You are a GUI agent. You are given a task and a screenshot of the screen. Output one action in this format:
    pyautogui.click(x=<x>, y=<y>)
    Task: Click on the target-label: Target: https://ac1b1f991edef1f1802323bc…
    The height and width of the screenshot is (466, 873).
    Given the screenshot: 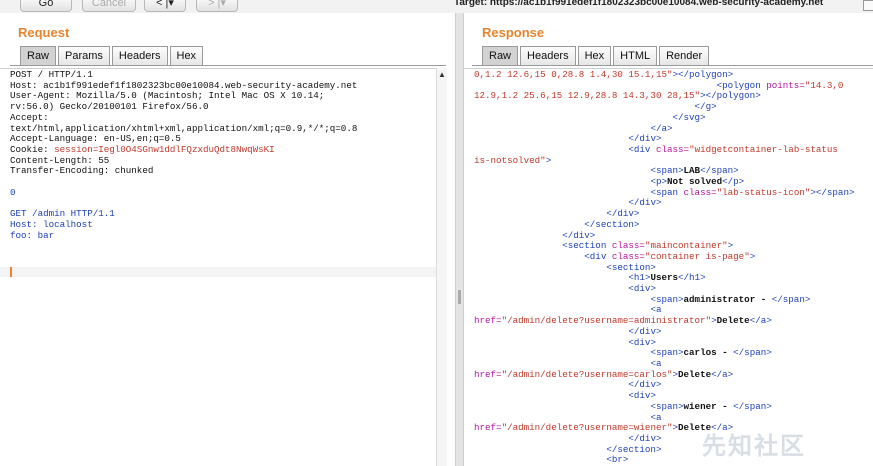 What is the action you would take?
    pyautogui.click(x=639, y=4)
    